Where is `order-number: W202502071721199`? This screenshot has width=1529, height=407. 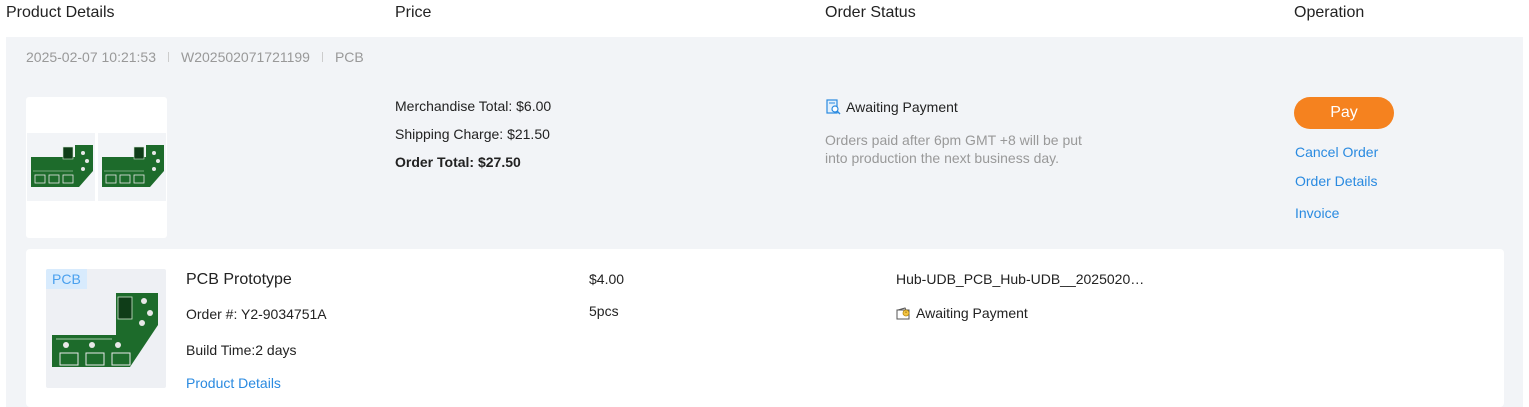
order-number: W202502071721199 is located at coordinates (245, 57).